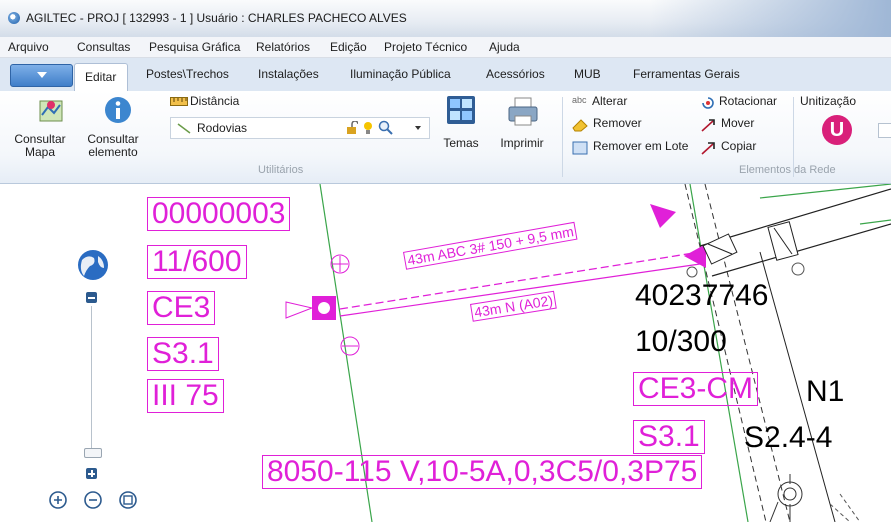 Image resolution: width=891 pixels, height=522 pixels. What do you see at coordinates (348, 47) in the screenshot?
I see `menu-edicao: Edição` at bounding box center [348, 47].